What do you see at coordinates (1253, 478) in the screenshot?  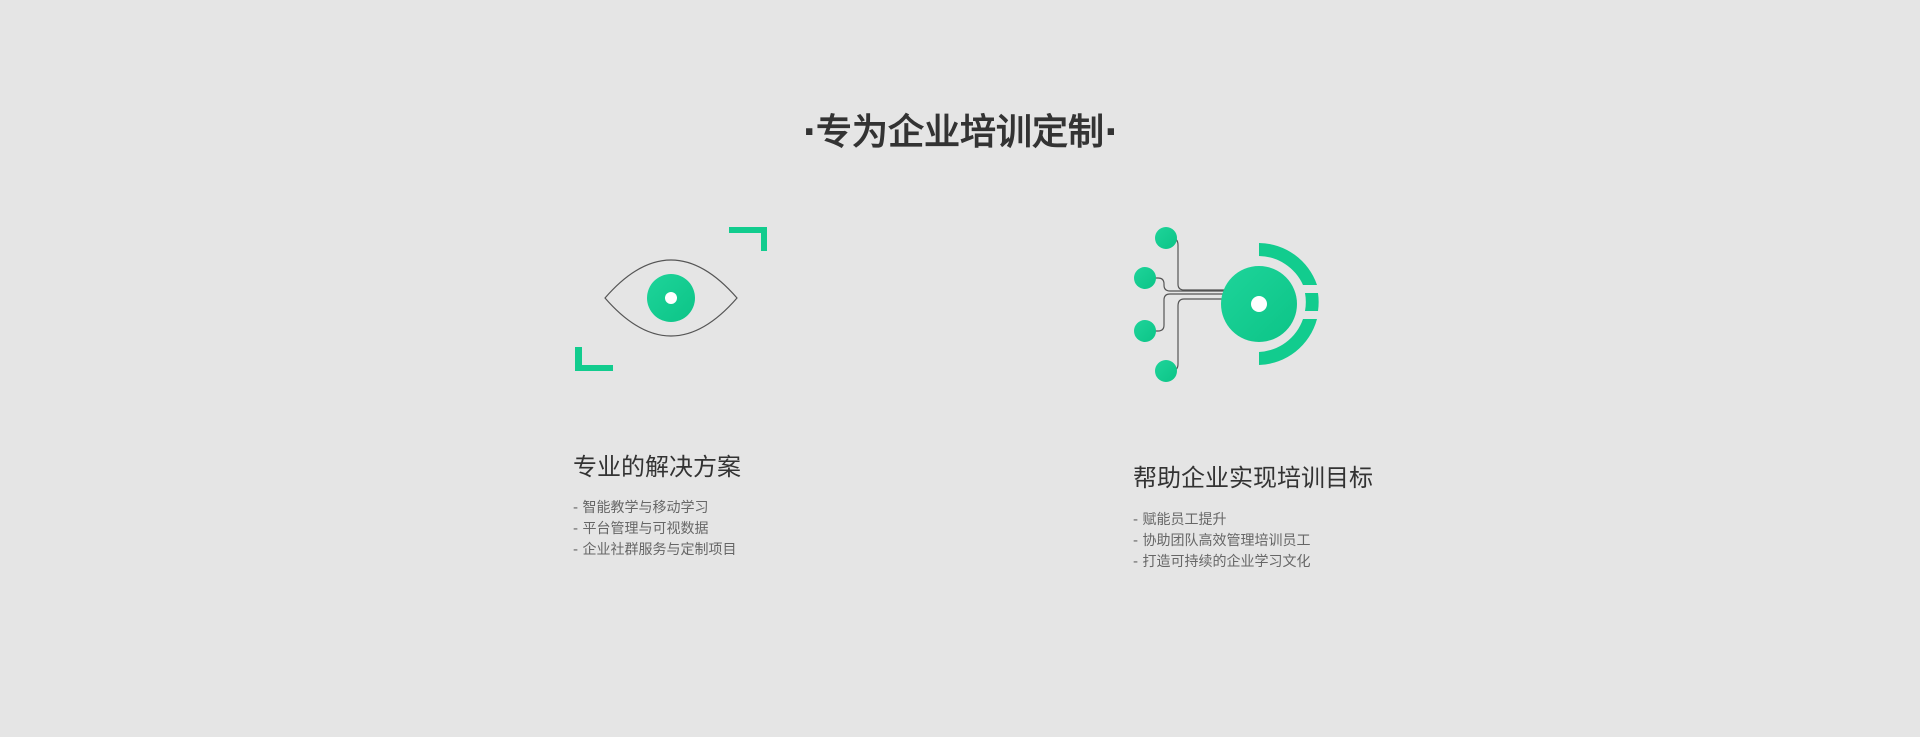 I see `feature-heading: 帮助企业实现培训目标` at bounding box center [1253, 478].